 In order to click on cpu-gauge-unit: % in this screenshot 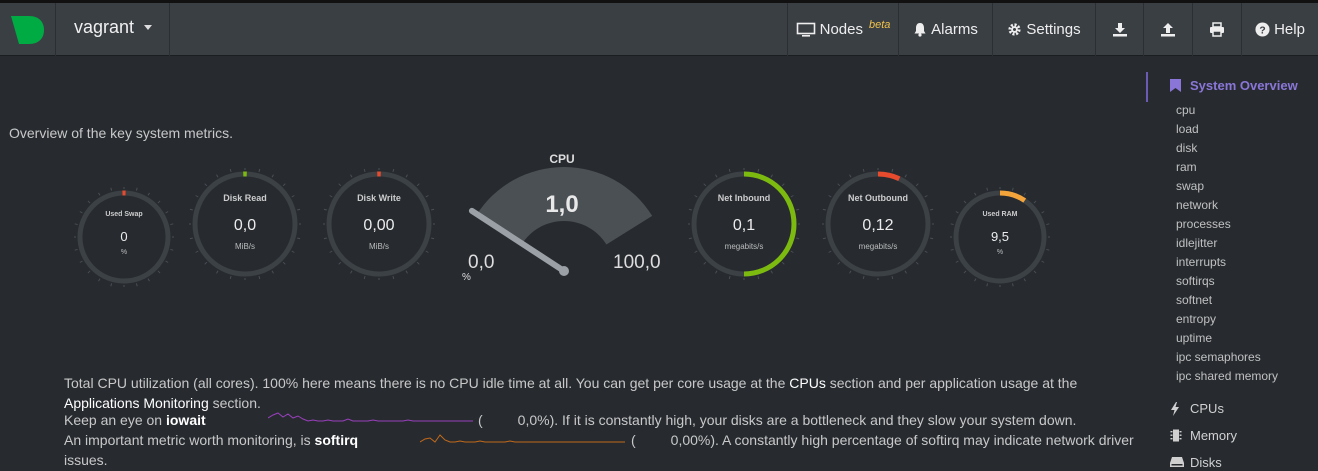, I will do `click(466, 277)`.